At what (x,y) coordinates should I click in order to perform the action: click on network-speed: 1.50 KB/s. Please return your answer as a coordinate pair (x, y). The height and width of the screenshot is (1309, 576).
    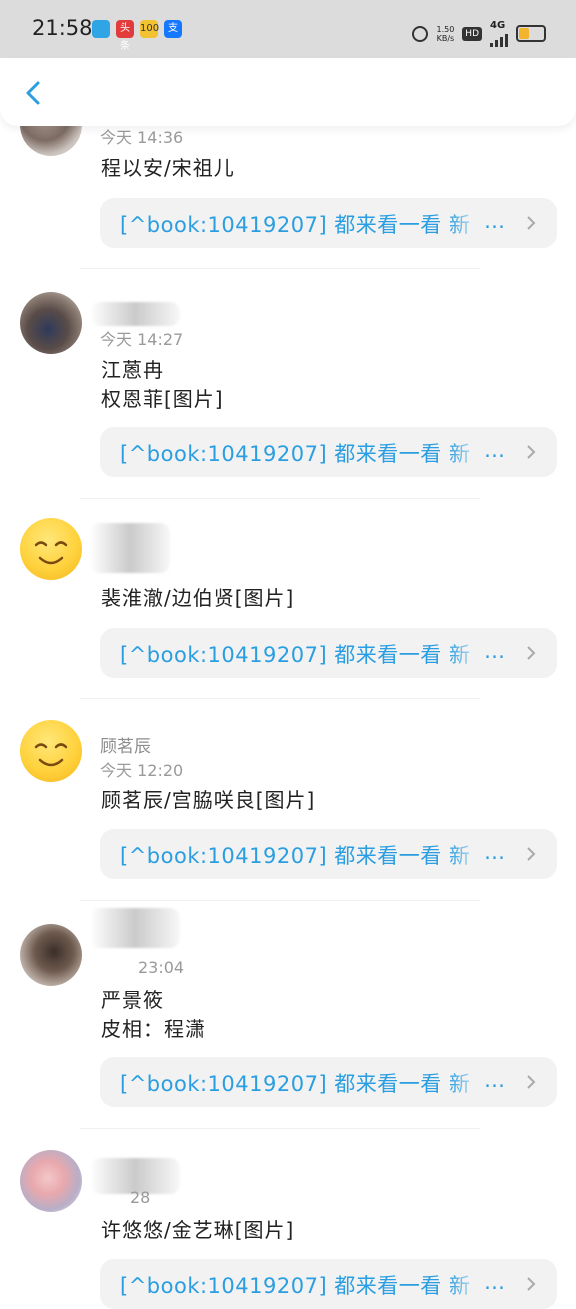
    Looking at the image, I should click on (445, 33).